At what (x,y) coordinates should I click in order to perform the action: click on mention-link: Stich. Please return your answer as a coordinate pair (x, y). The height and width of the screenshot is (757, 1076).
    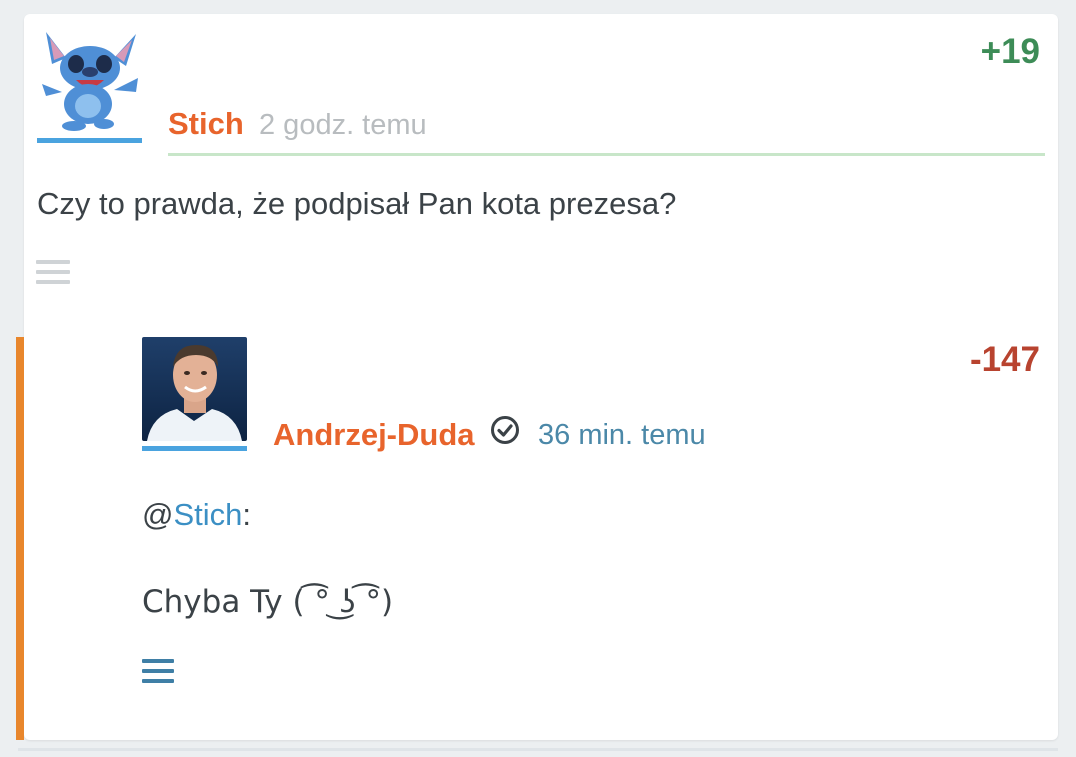
    Looking at the image, I should click on (207, 514).